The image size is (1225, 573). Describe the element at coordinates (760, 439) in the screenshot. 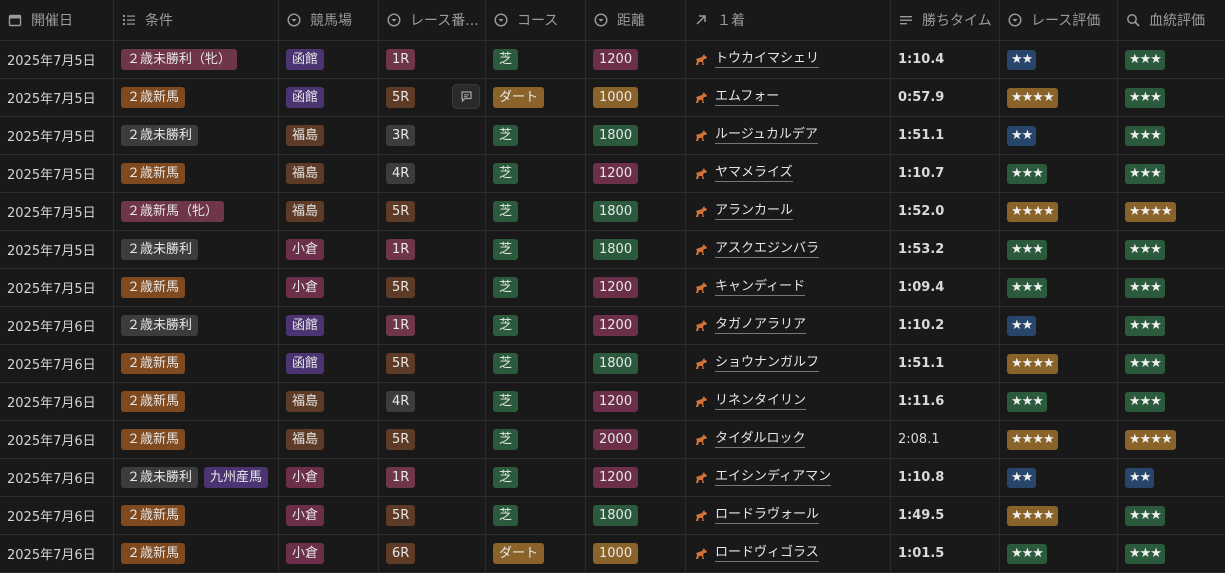

I see `winner-link: タイダルロック` at that location.